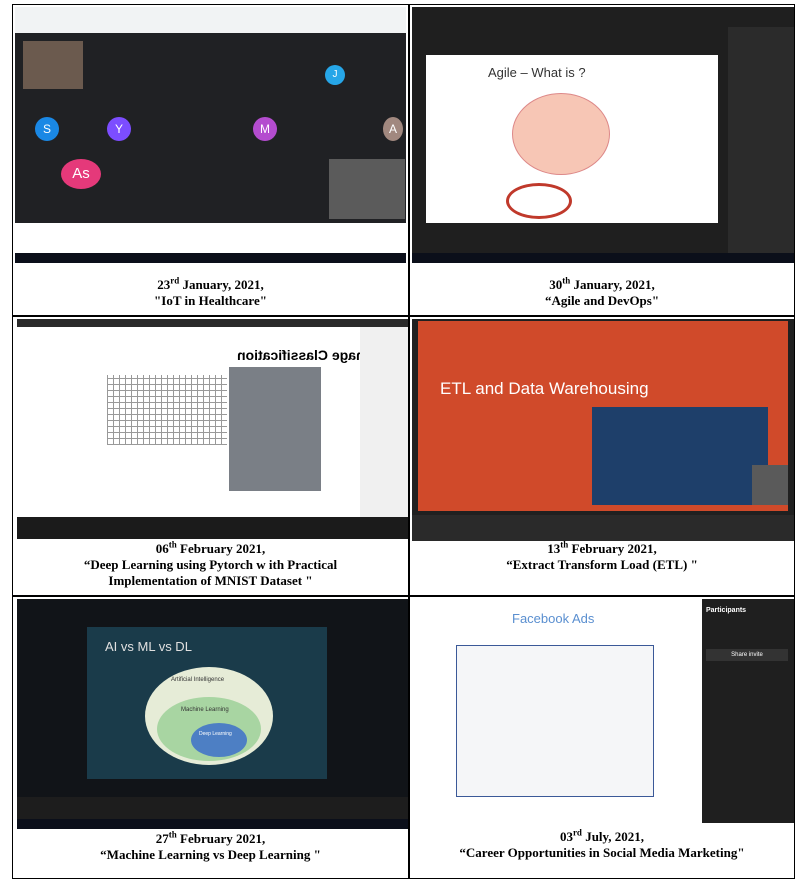 The image size is (795, 879). Describe the element at coordinates (561, 134) in the screenshot. I see `agile-diagram` at that location.